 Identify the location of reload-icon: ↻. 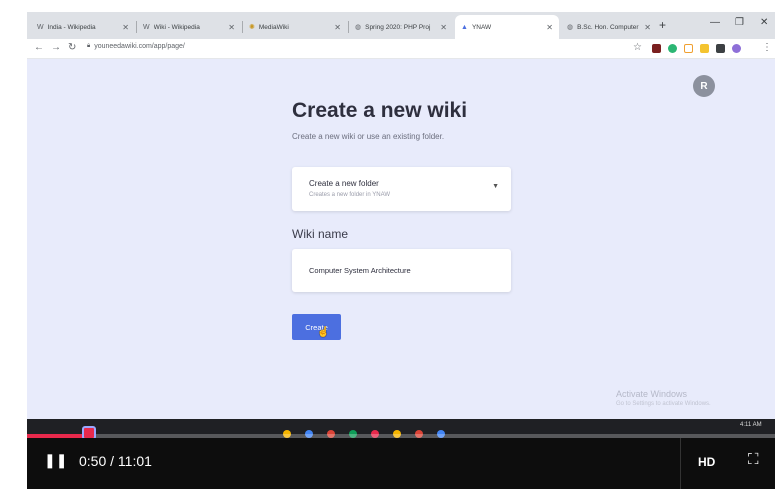
(72, 47).